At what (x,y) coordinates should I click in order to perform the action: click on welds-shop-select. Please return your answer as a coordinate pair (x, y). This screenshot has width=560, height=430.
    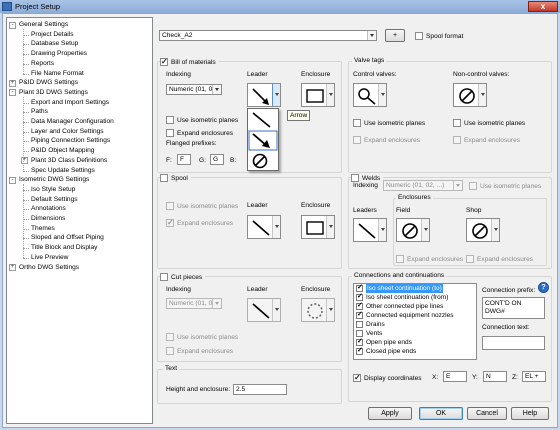
    Looking at the image, I should click on (483, 230).